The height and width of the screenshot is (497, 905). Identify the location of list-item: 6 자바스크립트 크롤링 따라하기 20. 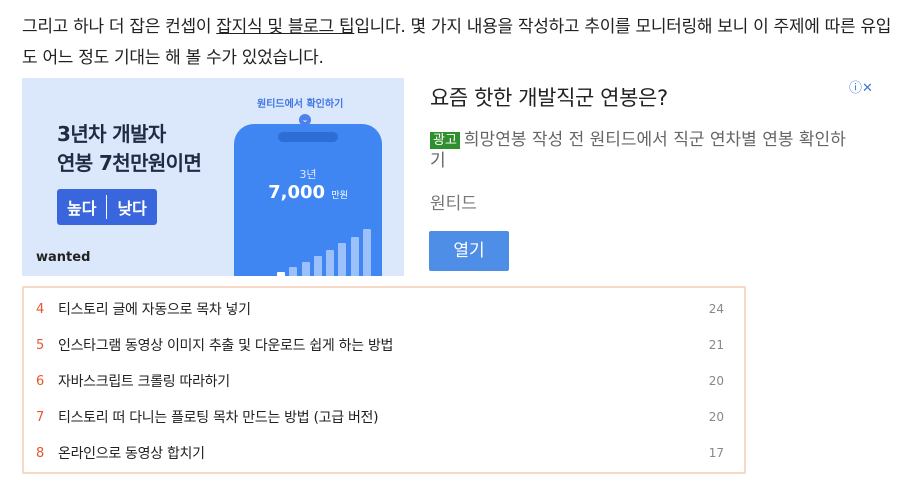
(384, 381).